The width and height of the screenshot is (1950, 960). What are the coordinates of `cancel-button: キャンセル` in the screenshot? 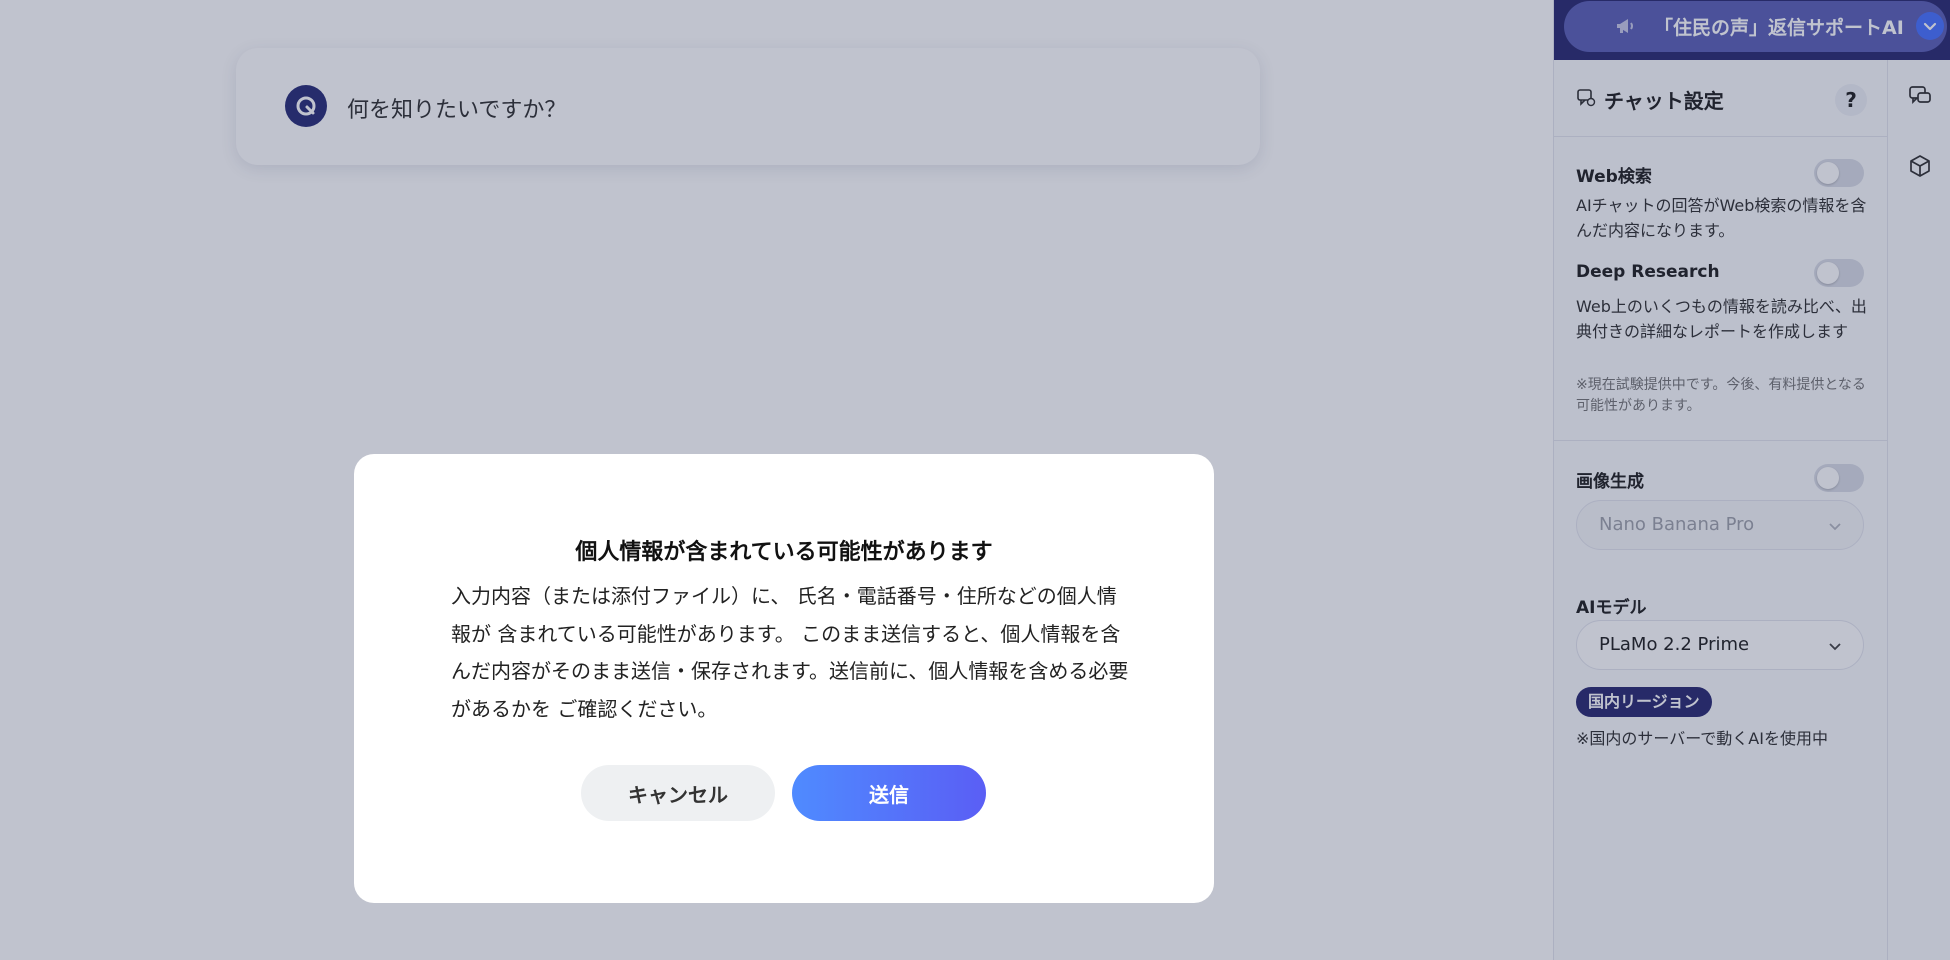 It's located at (678, 793).